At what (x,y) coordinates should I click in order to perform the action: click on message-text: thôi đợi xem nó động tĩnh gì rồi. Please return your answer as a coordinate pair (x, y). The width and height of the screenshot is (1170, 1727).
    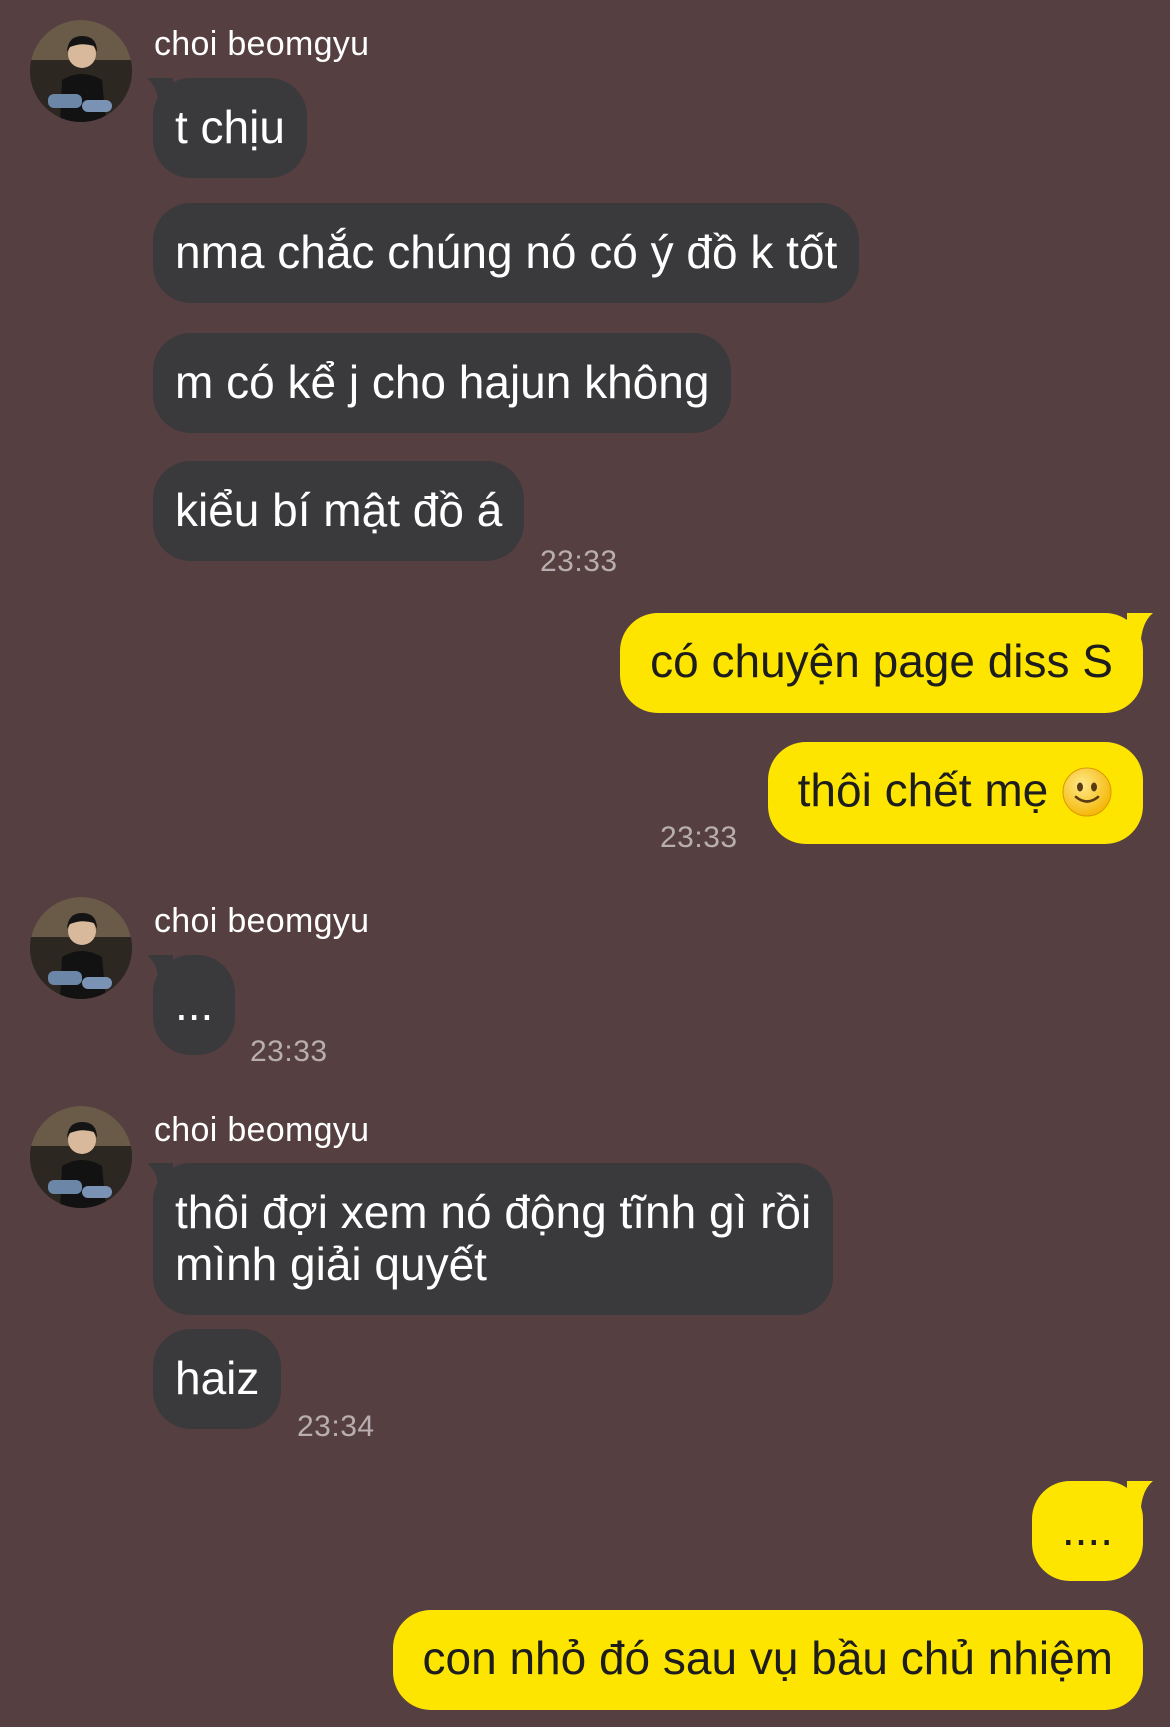
    Looking at the image, I should click on (493, 1212).